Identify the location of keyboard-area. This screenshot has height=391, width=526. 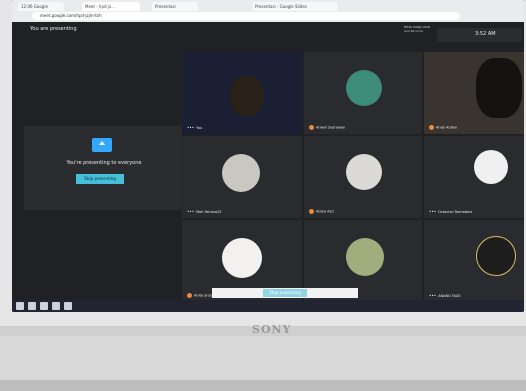
(263, 385).